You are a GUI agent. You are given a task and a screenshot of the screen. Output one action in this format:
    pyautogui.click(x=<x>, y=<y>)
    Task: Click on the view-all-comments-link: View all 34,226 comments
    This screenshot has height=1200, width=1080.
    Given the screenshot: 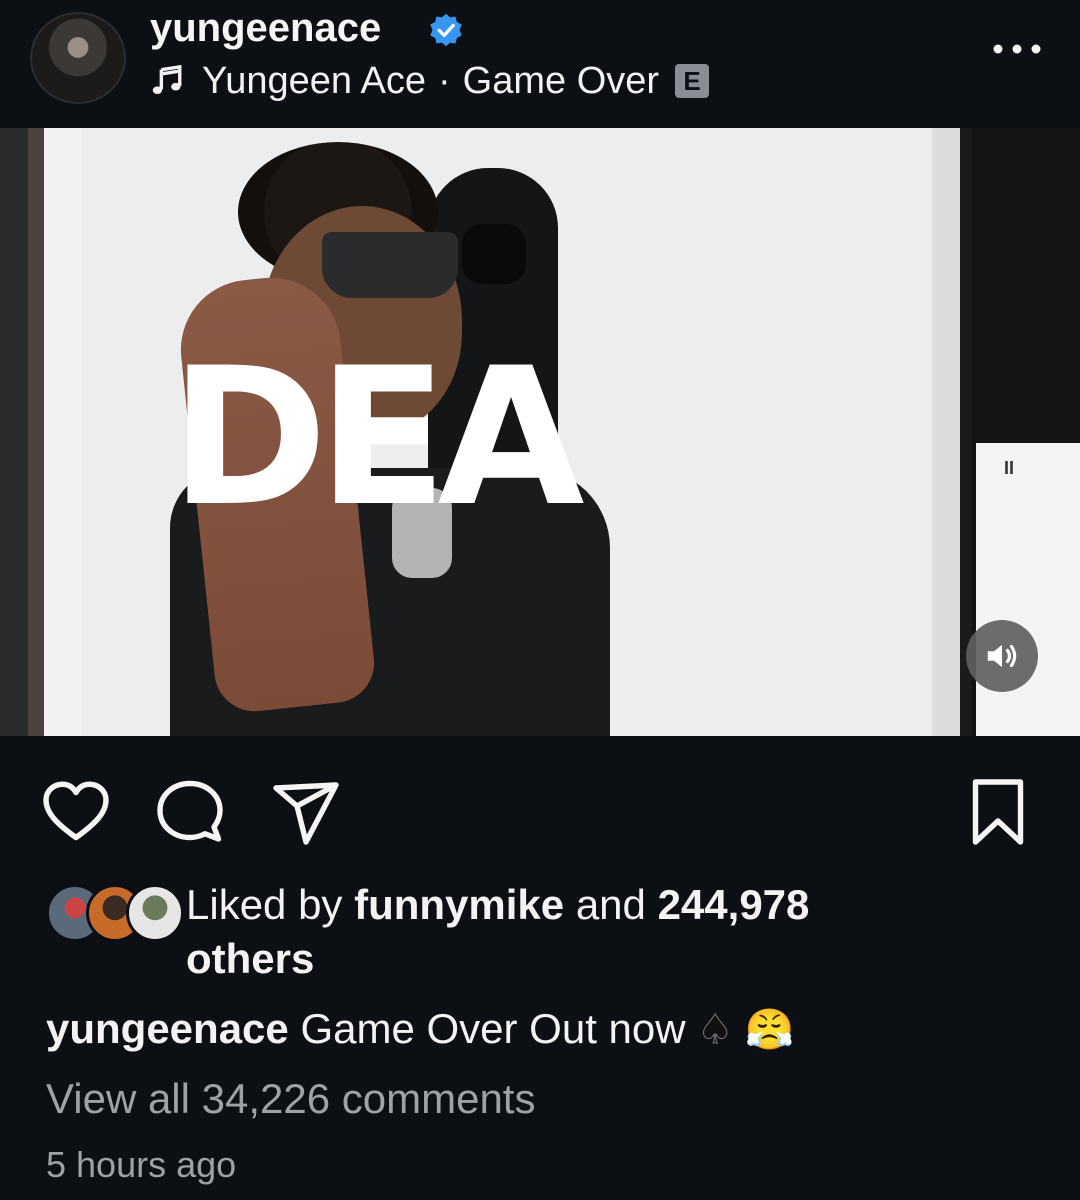 What is the action you would take?
    pyautogui.click(x=290, y=1099)
    